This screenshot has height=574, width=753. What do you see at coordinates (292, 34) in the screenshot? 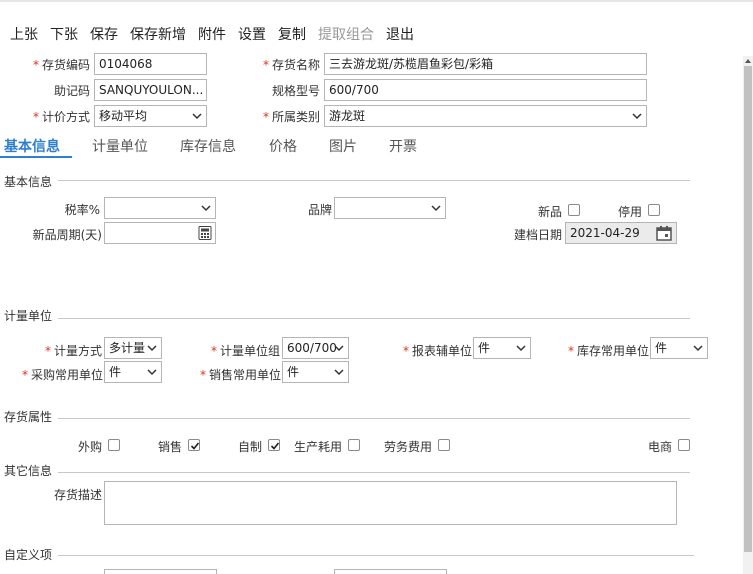
I see `copy-button: 复制` at bounding box center [292, 34].